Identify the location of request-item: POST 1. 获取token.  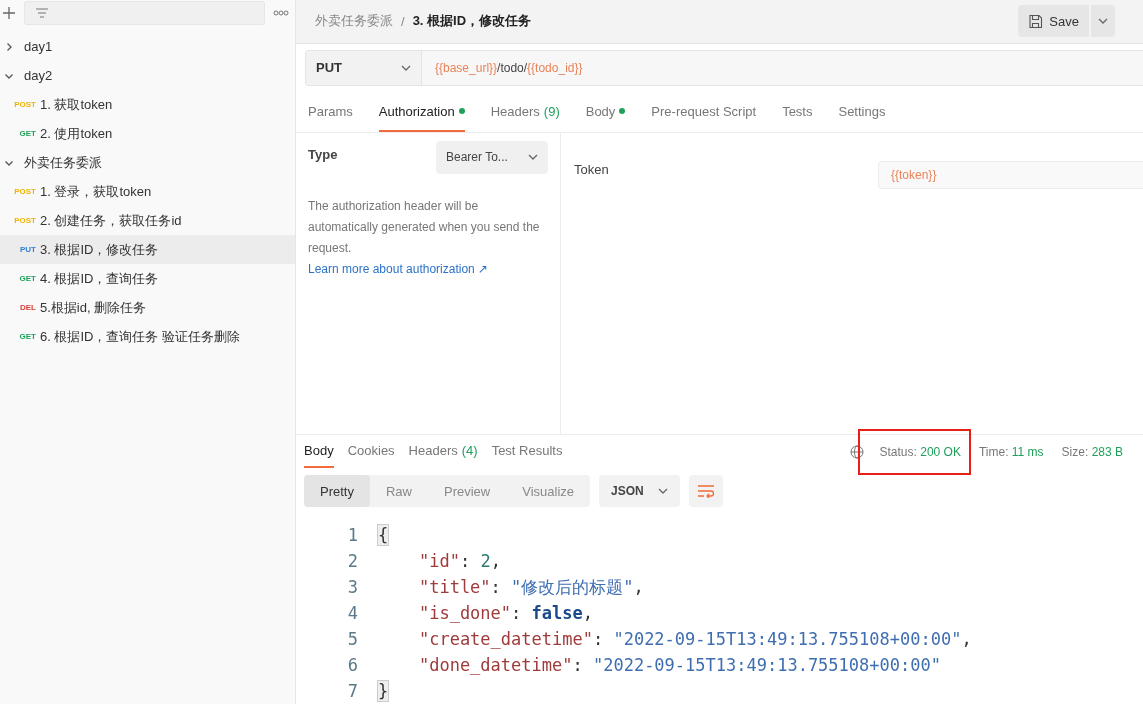
(147, 104).